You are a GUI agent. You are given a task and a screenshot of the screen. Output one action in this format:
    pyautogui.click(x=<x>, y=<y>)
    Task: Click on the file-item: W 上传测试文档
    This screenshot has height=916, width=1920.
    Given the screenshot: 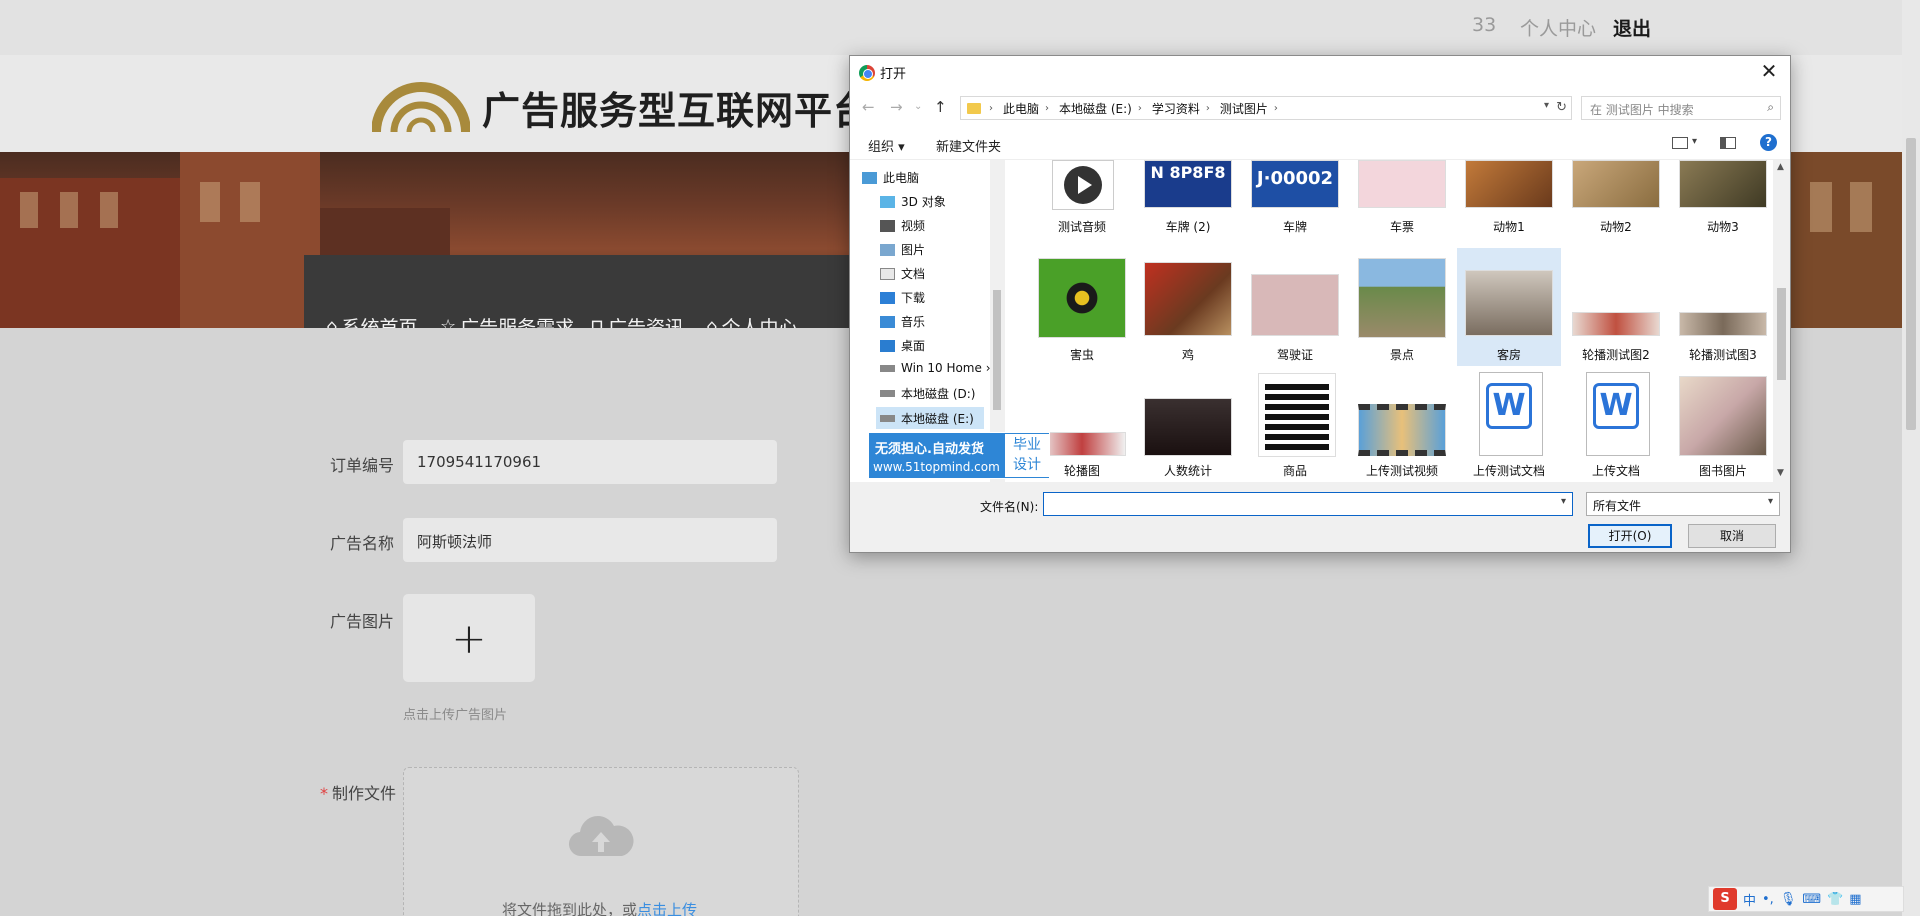 What is the action you would take?
    pyautogui.click(x=1509, y=426)
    